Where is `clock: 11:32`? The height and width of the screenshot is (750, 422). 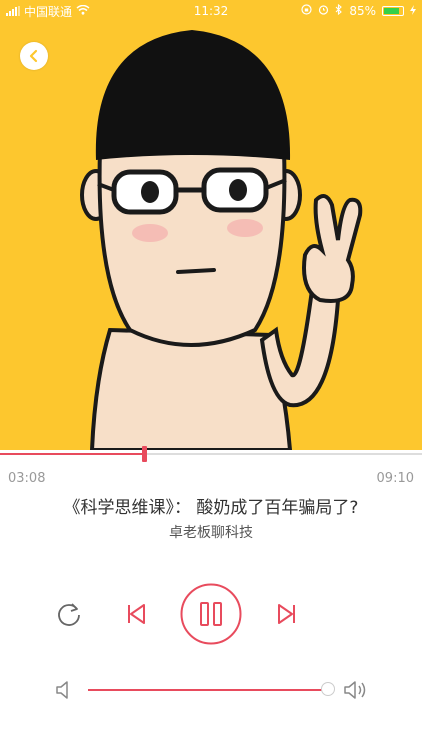
clock: 11:32 is located at coordinates (211, 11).